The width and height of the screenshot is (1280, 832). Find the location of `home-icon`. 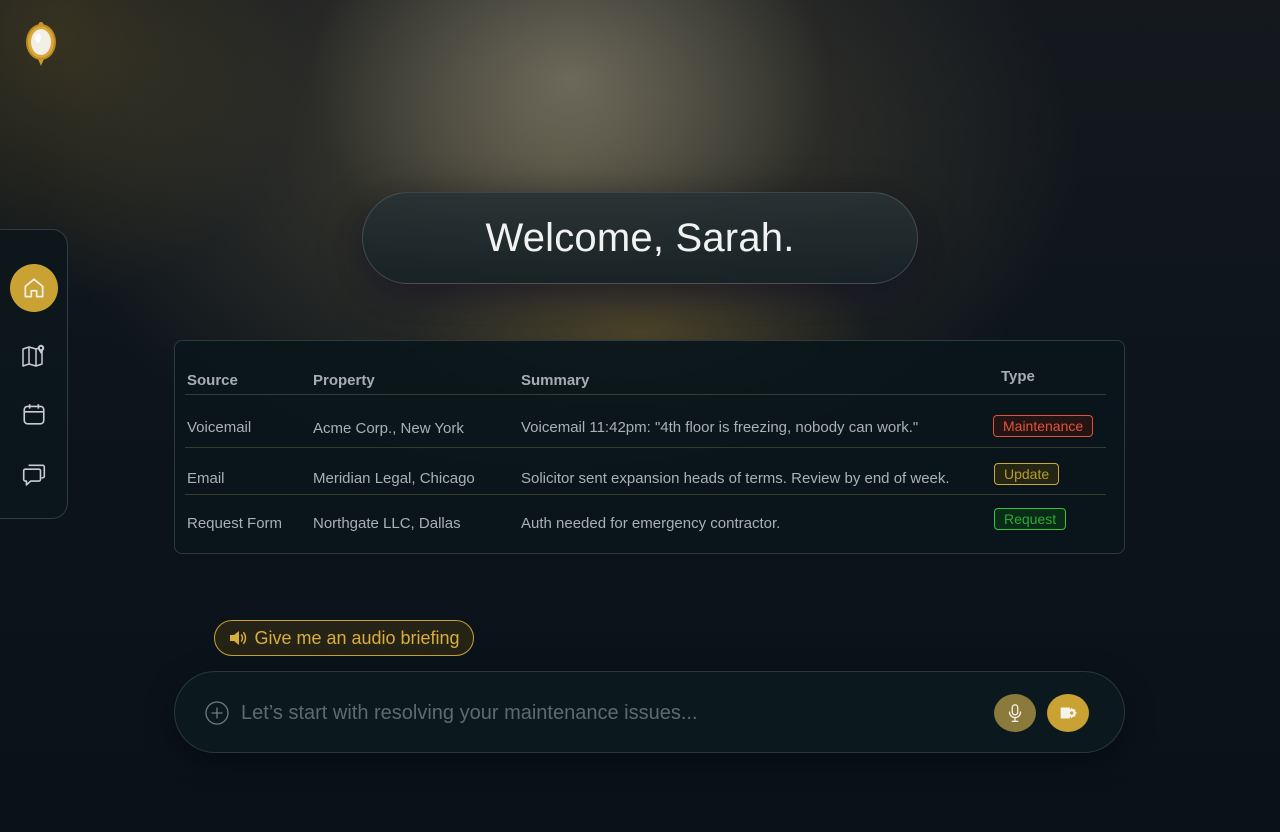

home-icon is located at coordinates (34, 288).